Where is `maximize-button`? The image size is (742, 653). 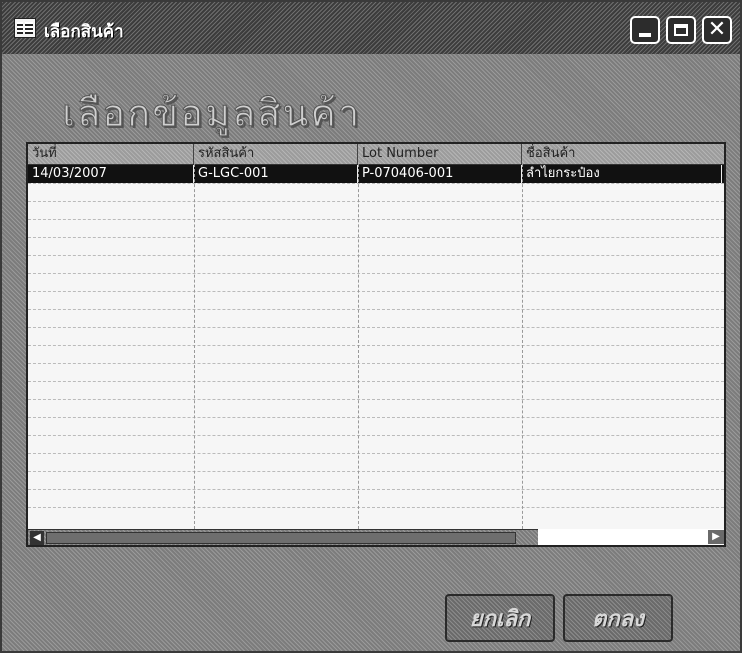 maximize-button is located at coordinates (681, 30).